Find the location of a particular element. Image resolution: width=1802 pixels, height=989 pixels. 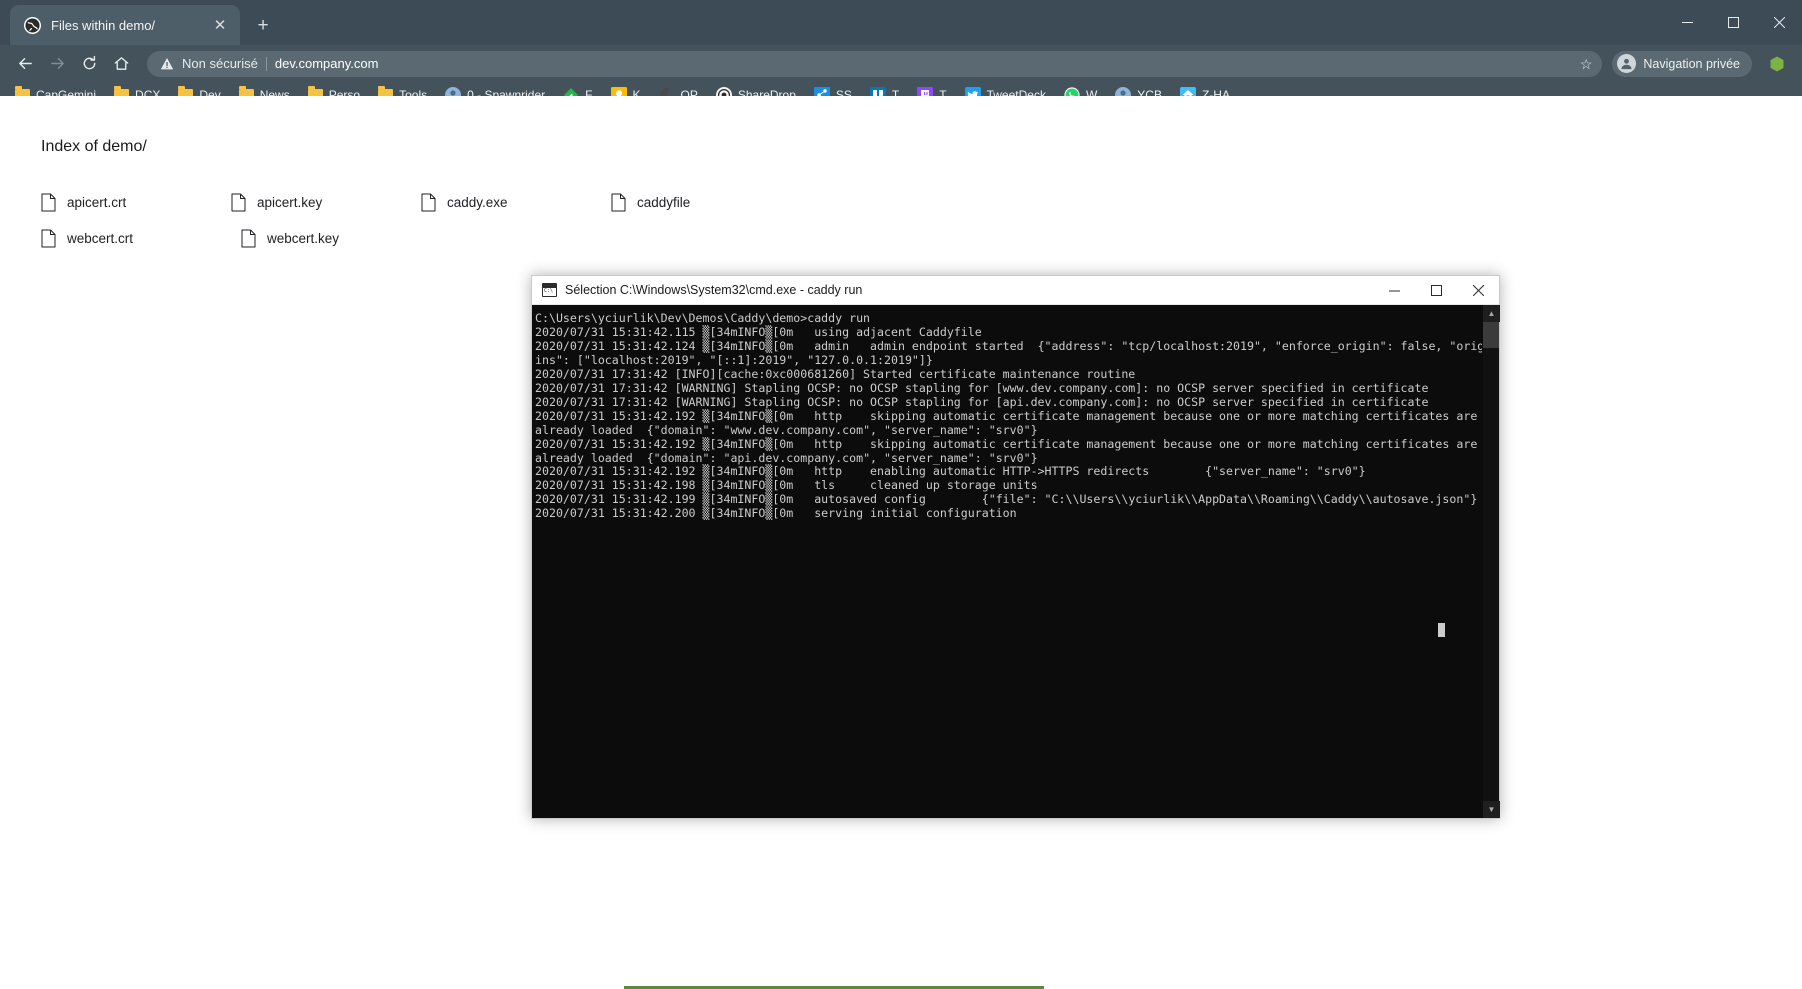

tab-close-icon: ✕ is located at coordinates (220, 25).